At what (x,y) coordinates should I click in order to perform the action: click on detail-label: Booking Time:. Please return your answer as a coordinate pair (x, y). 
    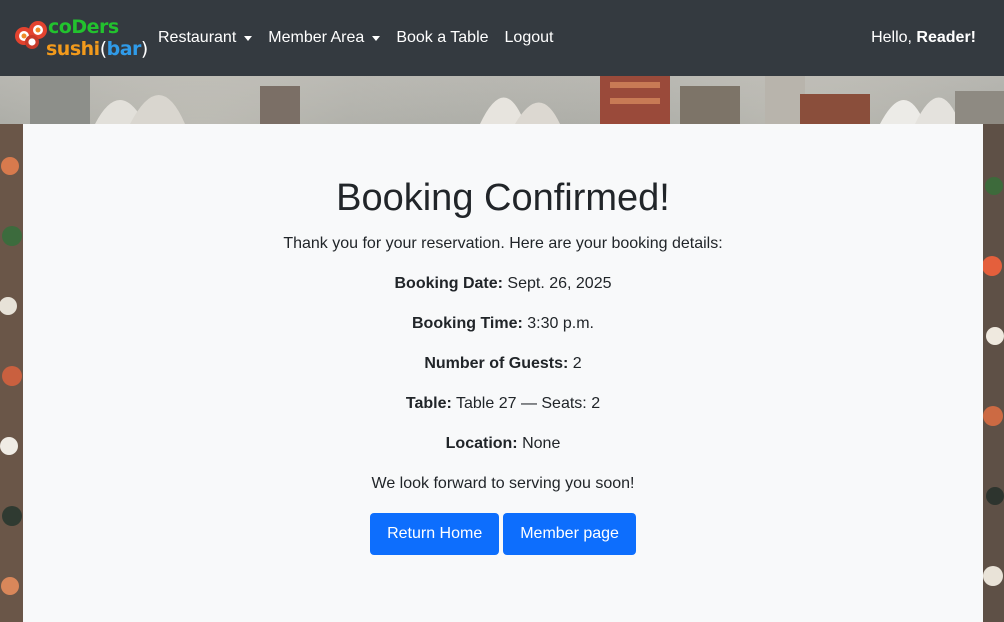
    Looking at the image, I should click on (467, 323).